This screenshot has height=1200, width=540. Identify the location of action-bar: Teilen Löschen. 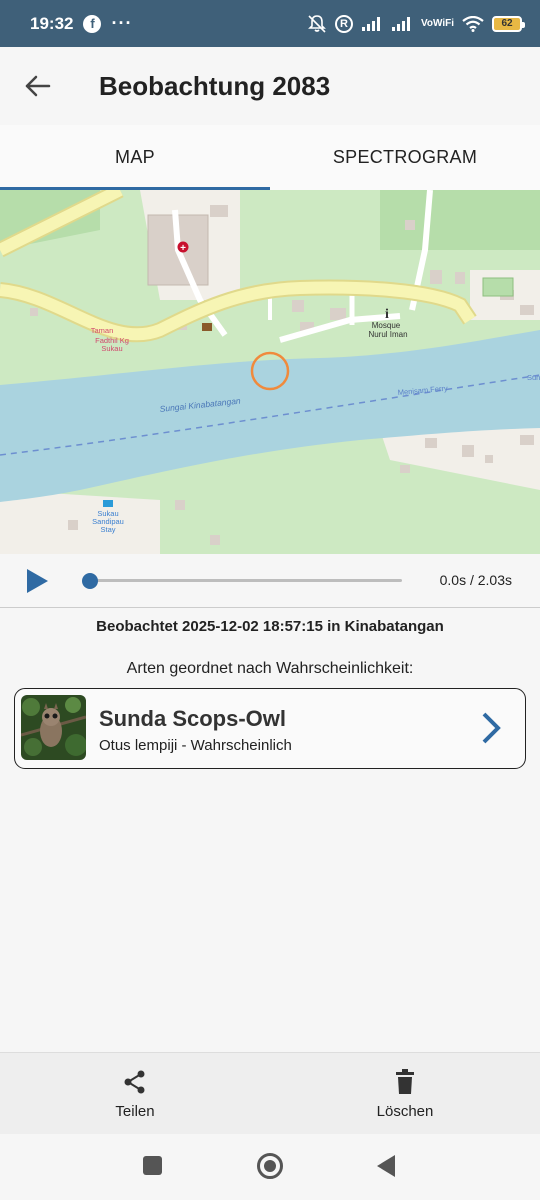
(270, 1093).